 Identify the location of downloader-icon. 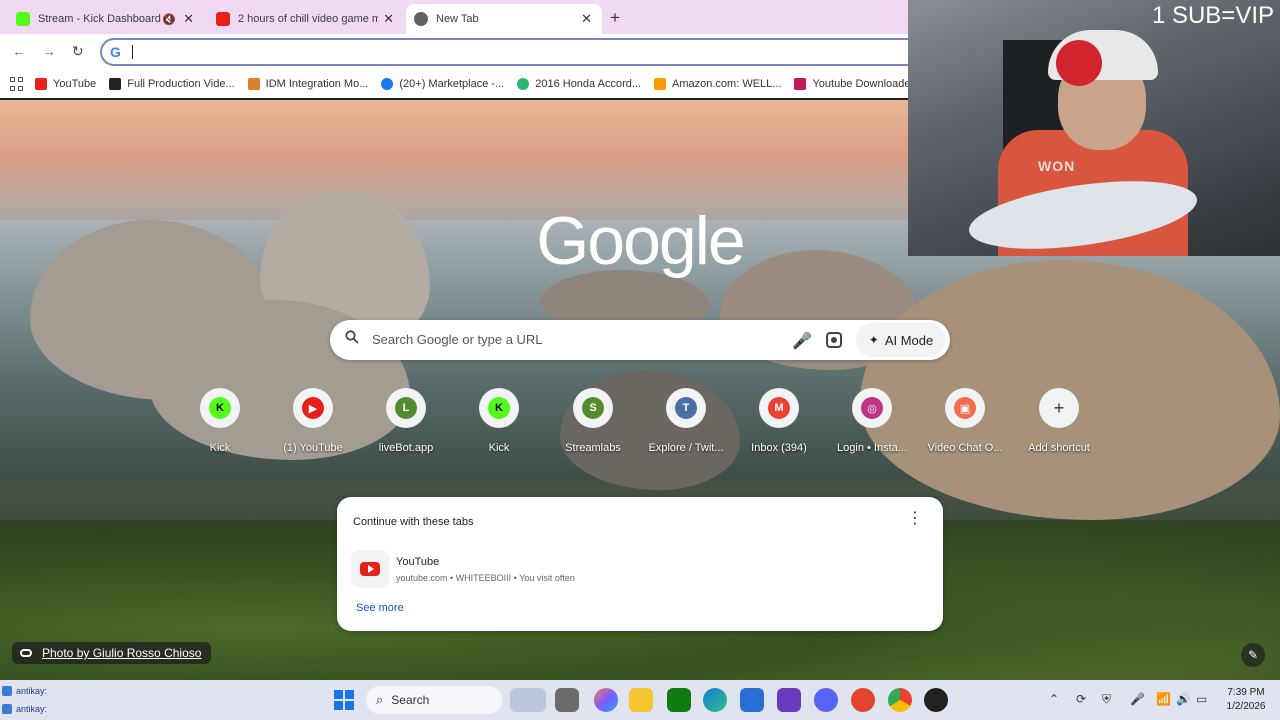
(800, 84).